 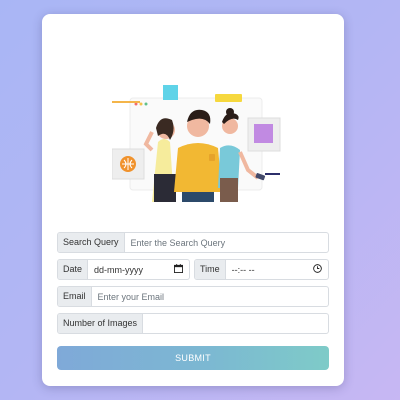 I want to click on date-time-row: Date dd-mm-yyyy Time --:-- --, so click(x=193, y=269).